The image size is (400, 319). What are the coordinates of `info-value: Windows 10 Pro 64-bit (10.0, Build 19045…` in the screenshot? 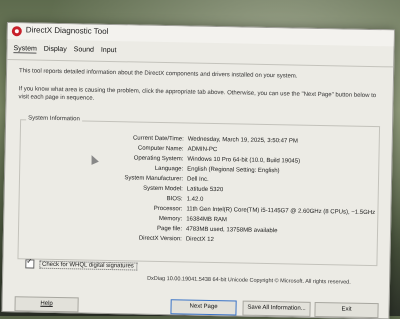 It's located at (244, 160).